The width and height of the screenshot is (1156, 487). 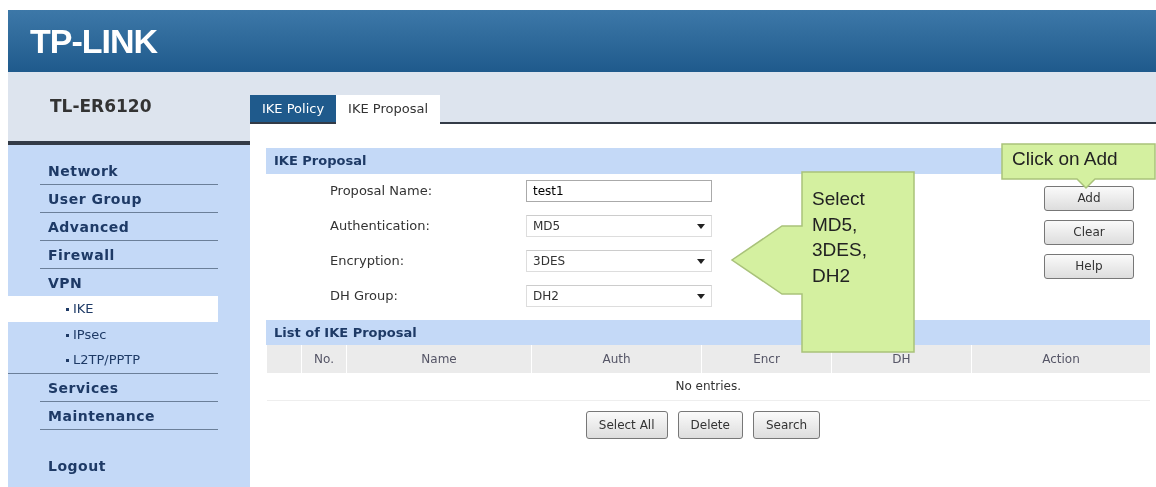 What do you see at coordinates (129, 465) in the screenshot?
I see `nav-item: Logout` at bounding box center [129, 465].